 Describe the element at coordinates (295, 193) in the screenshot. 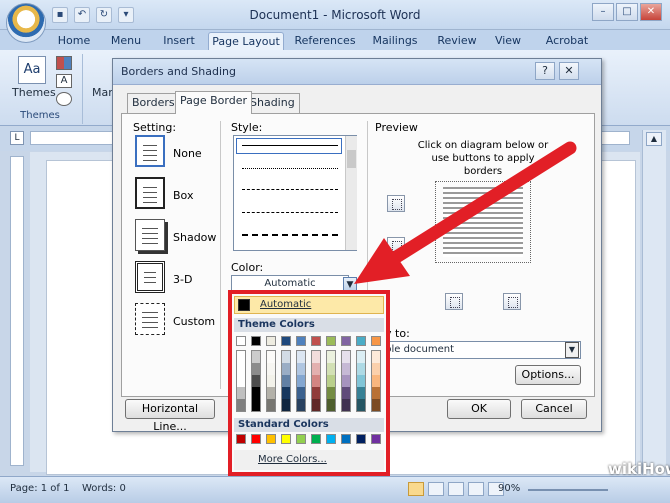

I see `style-list` at that location.